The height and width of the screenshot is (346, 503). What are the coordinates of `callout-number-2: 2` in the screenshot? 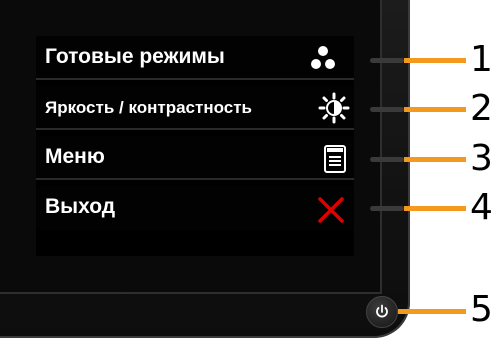 It's located at (481, 108).